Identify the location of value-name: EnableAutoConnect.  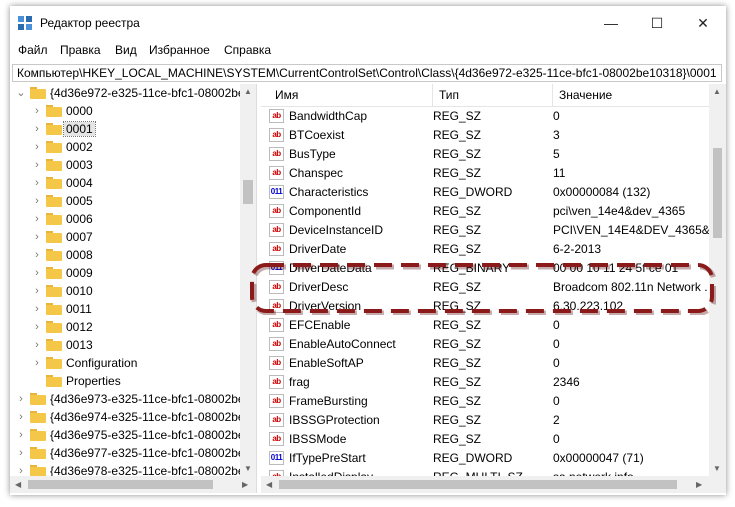
(342, 344).